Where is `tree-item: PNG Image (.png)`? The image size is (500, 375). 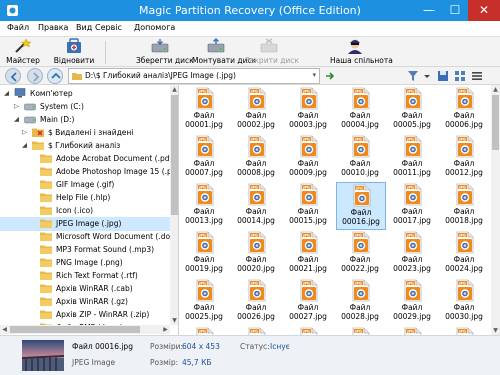
tree-item: PNG Image (.png) is located at coordinates (100, 263).